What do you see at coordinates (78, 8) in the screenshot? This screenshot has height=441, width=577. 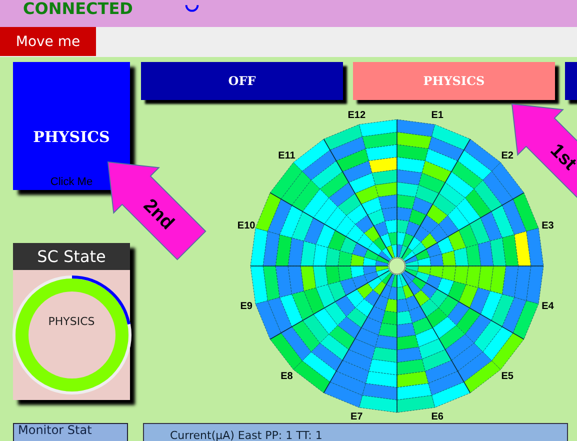 I see `connection-status: CONNECTED` at bounding box center [78, 8].